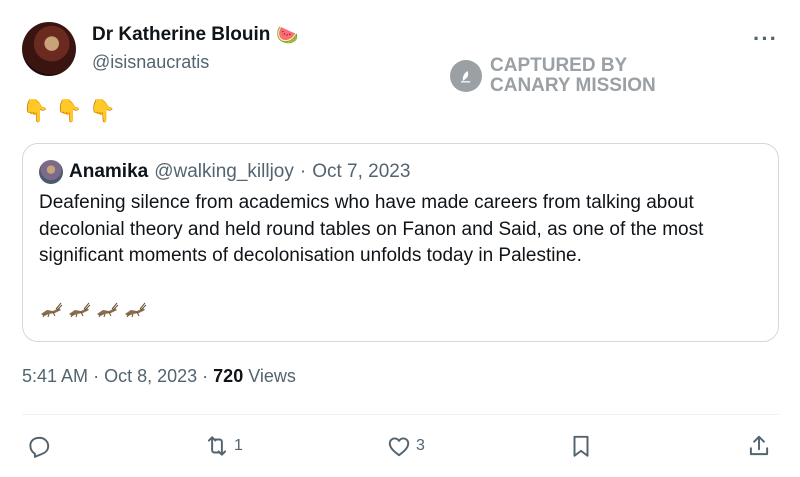  I want to click on like-button: 3, so click(405, 446).